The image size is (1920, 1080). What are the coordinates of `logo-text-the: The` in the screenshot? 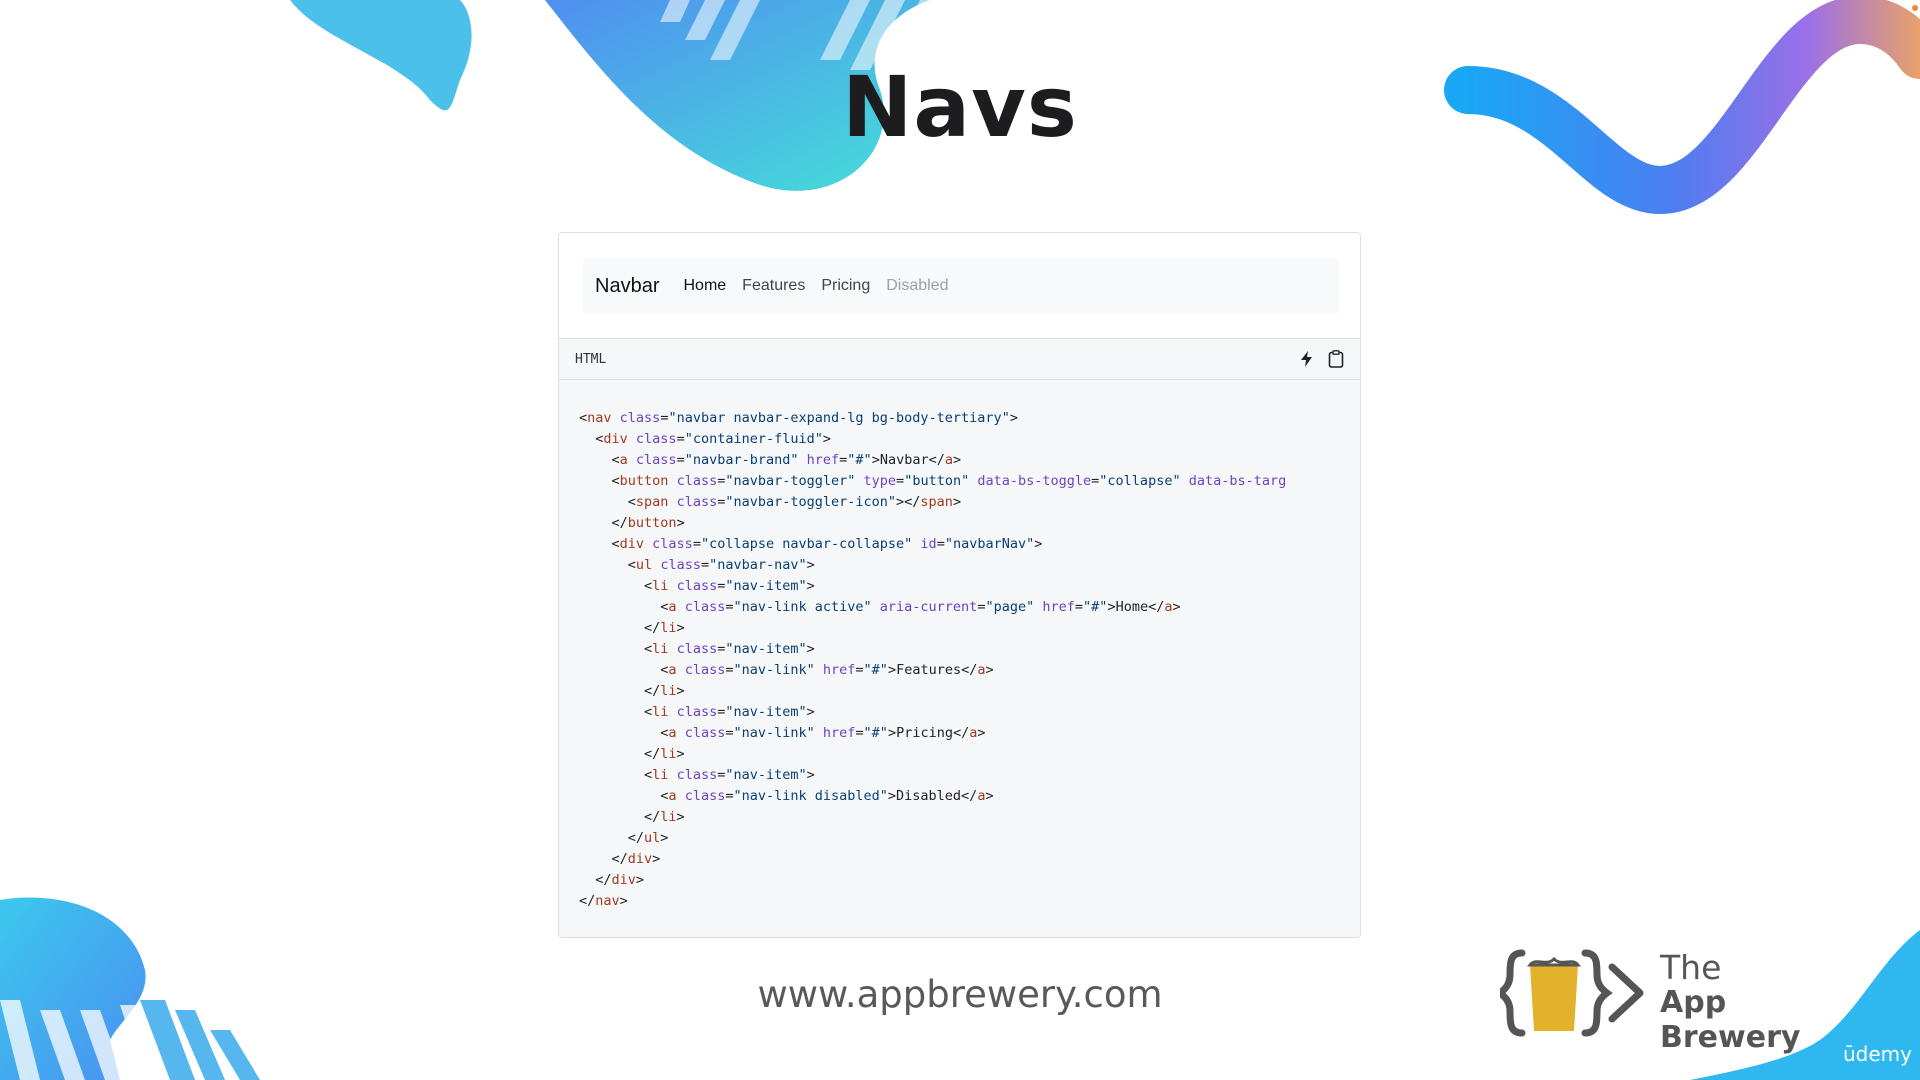 It's located at (1691, 967).